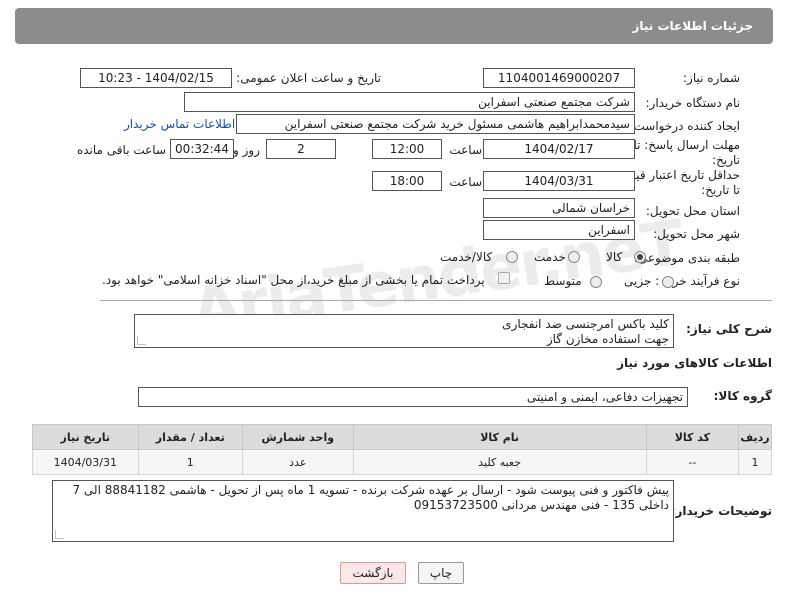 The height and width of the screenshot is (598, 788). What do you see at coordinates (465, 182) in the screenshot?
I see `price-time-label: ساعت` at bounding box center [465, 182].